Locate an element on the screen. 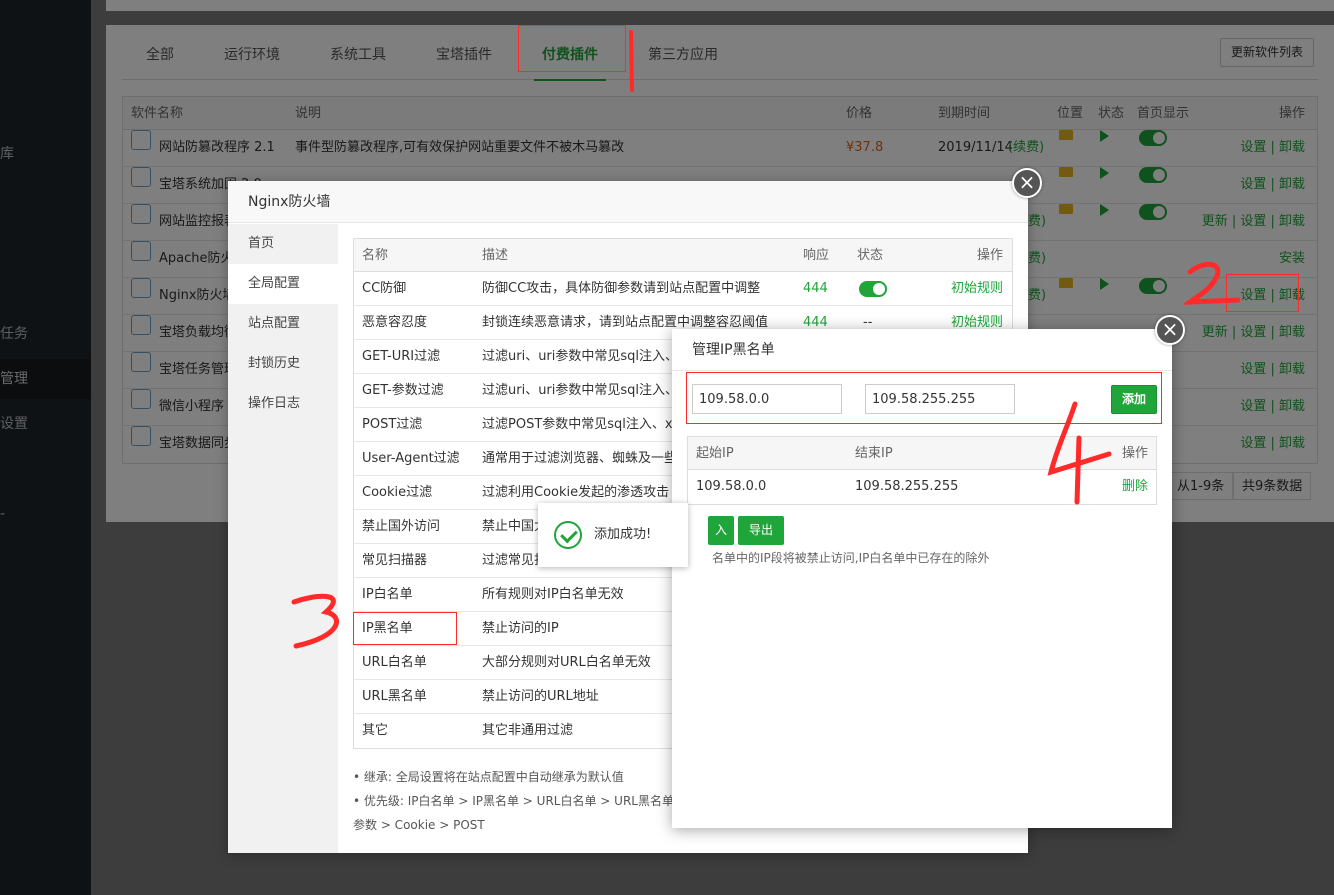  firewall-table-header: 名称 描述 响应 状态 操作 is located at coordinates (683, 255).